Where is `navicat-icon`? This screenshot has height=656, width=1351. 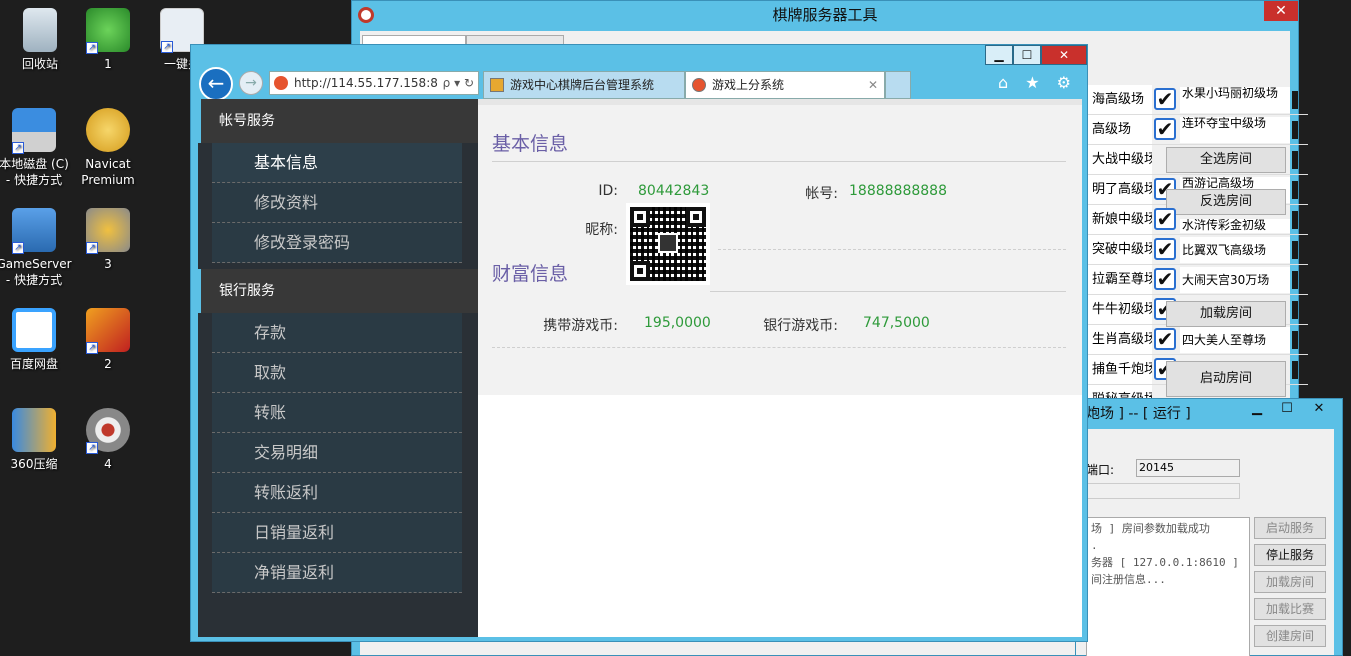 navicat-icon is located at coordinates (108, 130).